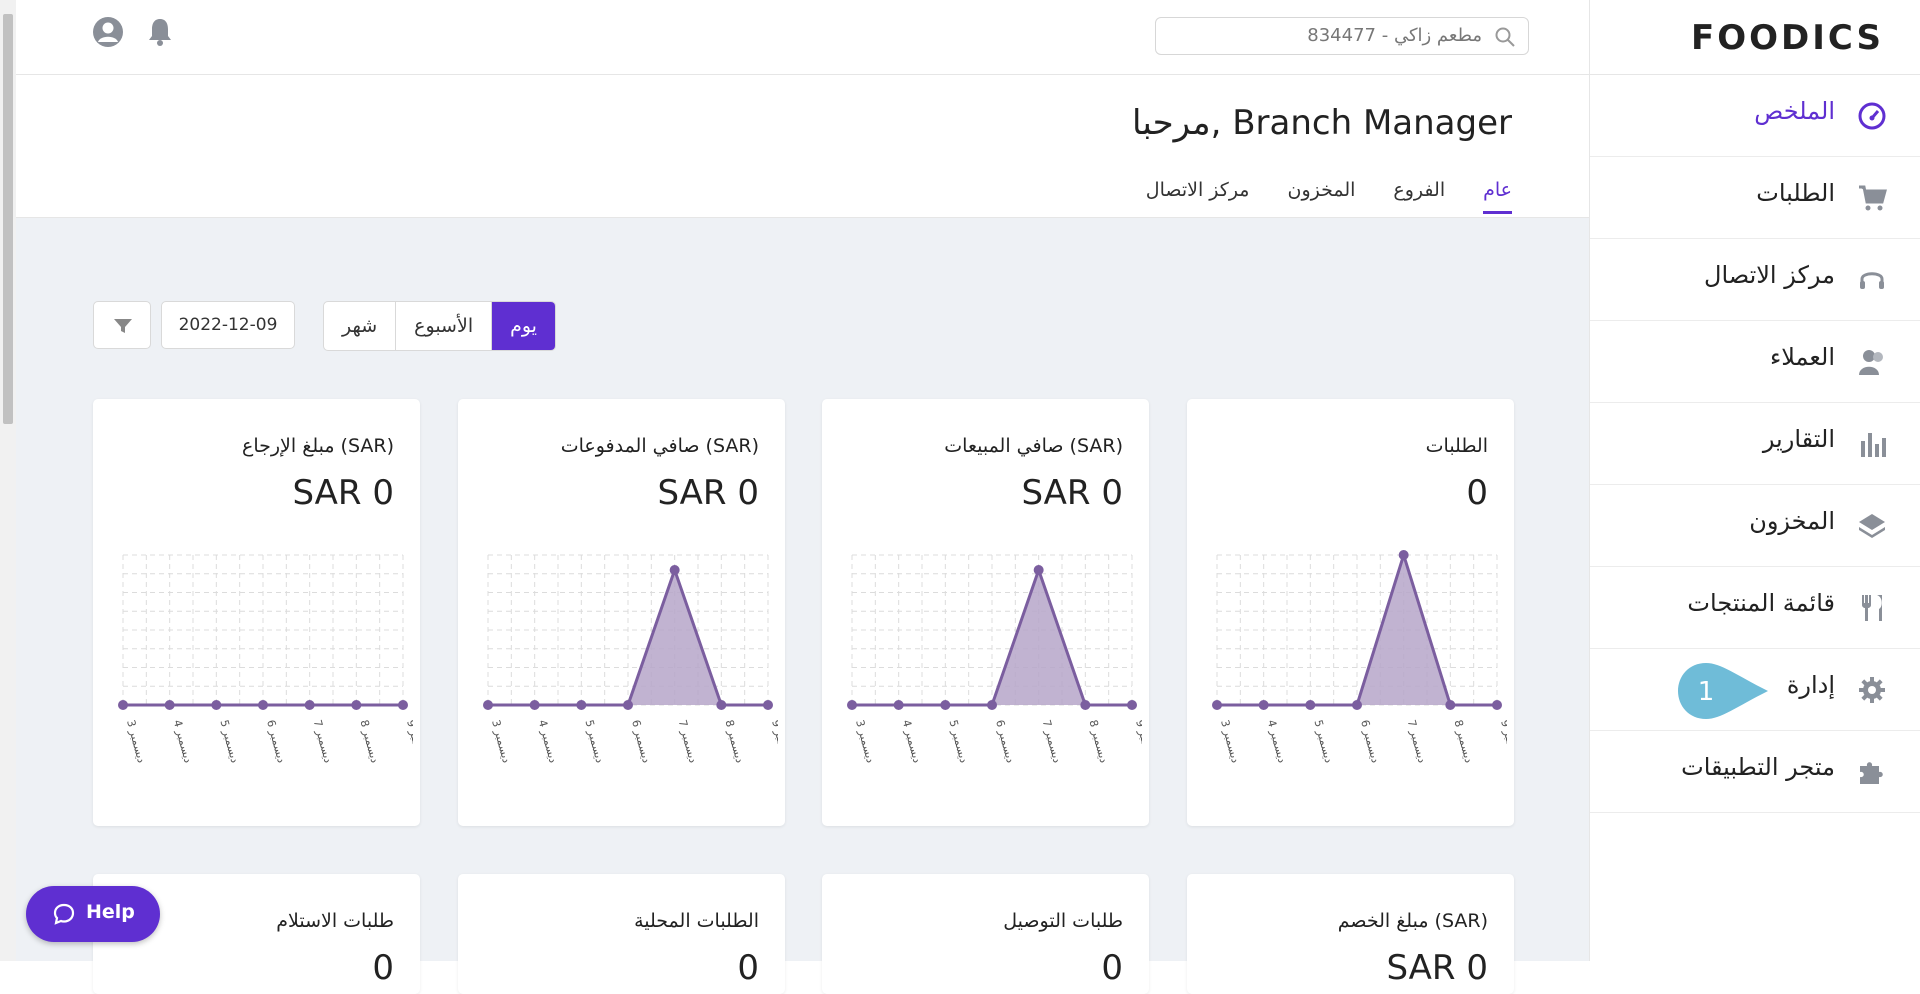 The image size is (1920, 994). Describe the element at coordinates (1792, 521) in the screenshot. I see `sidebar-item-label: المخزون` at that location.